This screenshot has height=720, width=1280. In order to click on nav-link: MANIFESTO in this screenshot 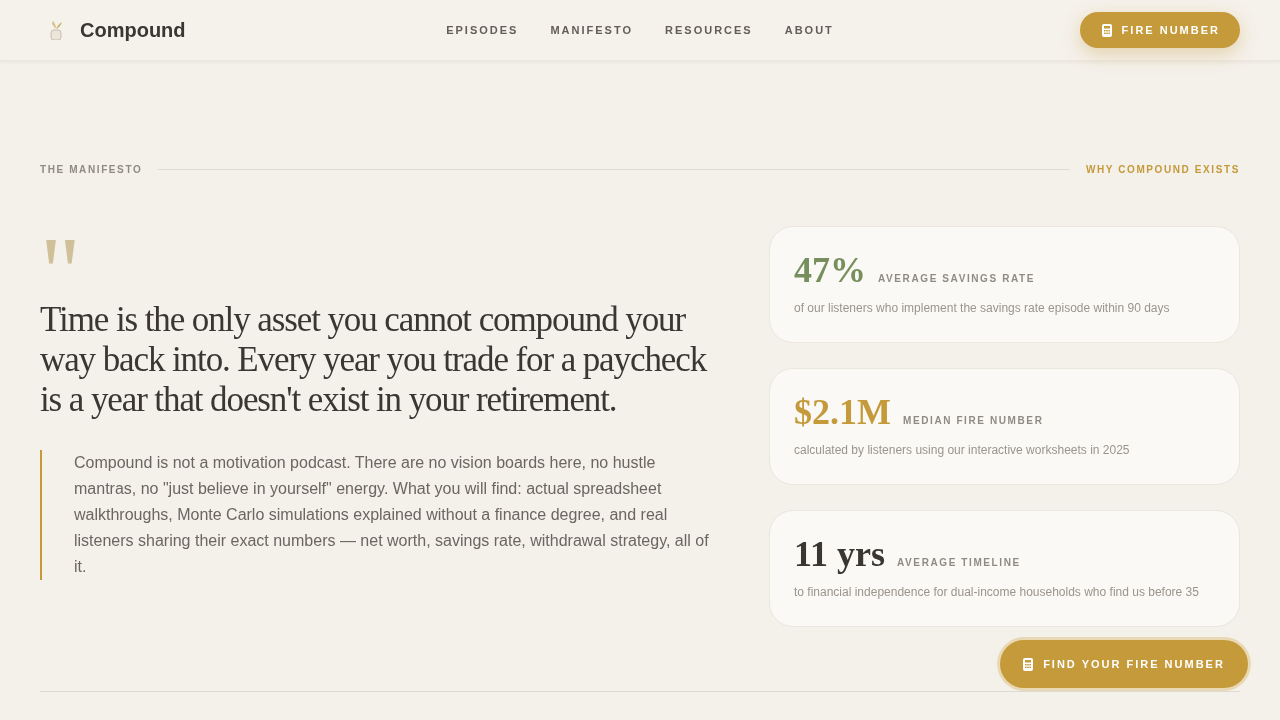, I will do `click(591, 30)`.